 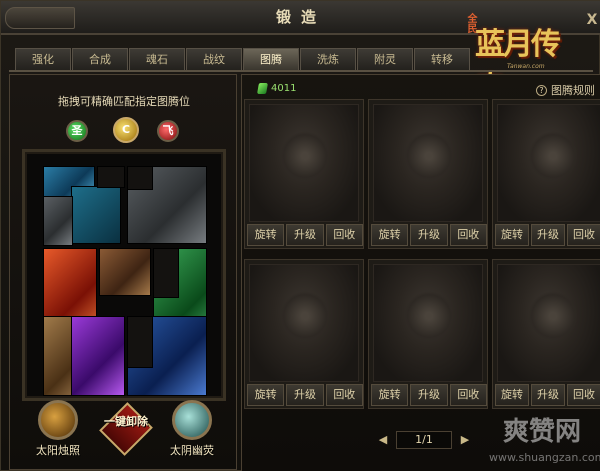 What do you see at coordinates (573, 90) in the screenshot?
I see `totem-rules-label: 图腾规则` at bounding box center [573, 90].